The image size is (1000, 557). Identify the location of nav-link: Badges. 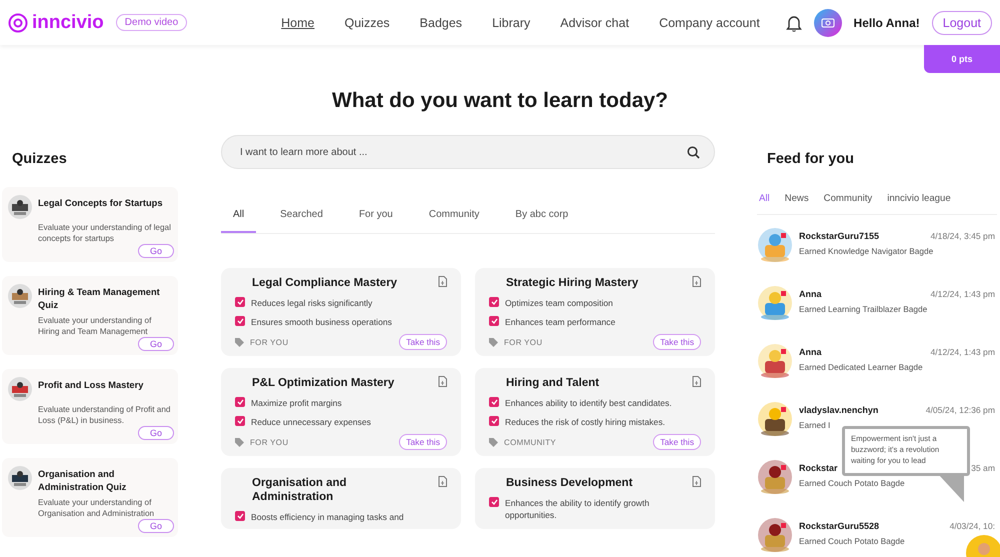
(441, 23).